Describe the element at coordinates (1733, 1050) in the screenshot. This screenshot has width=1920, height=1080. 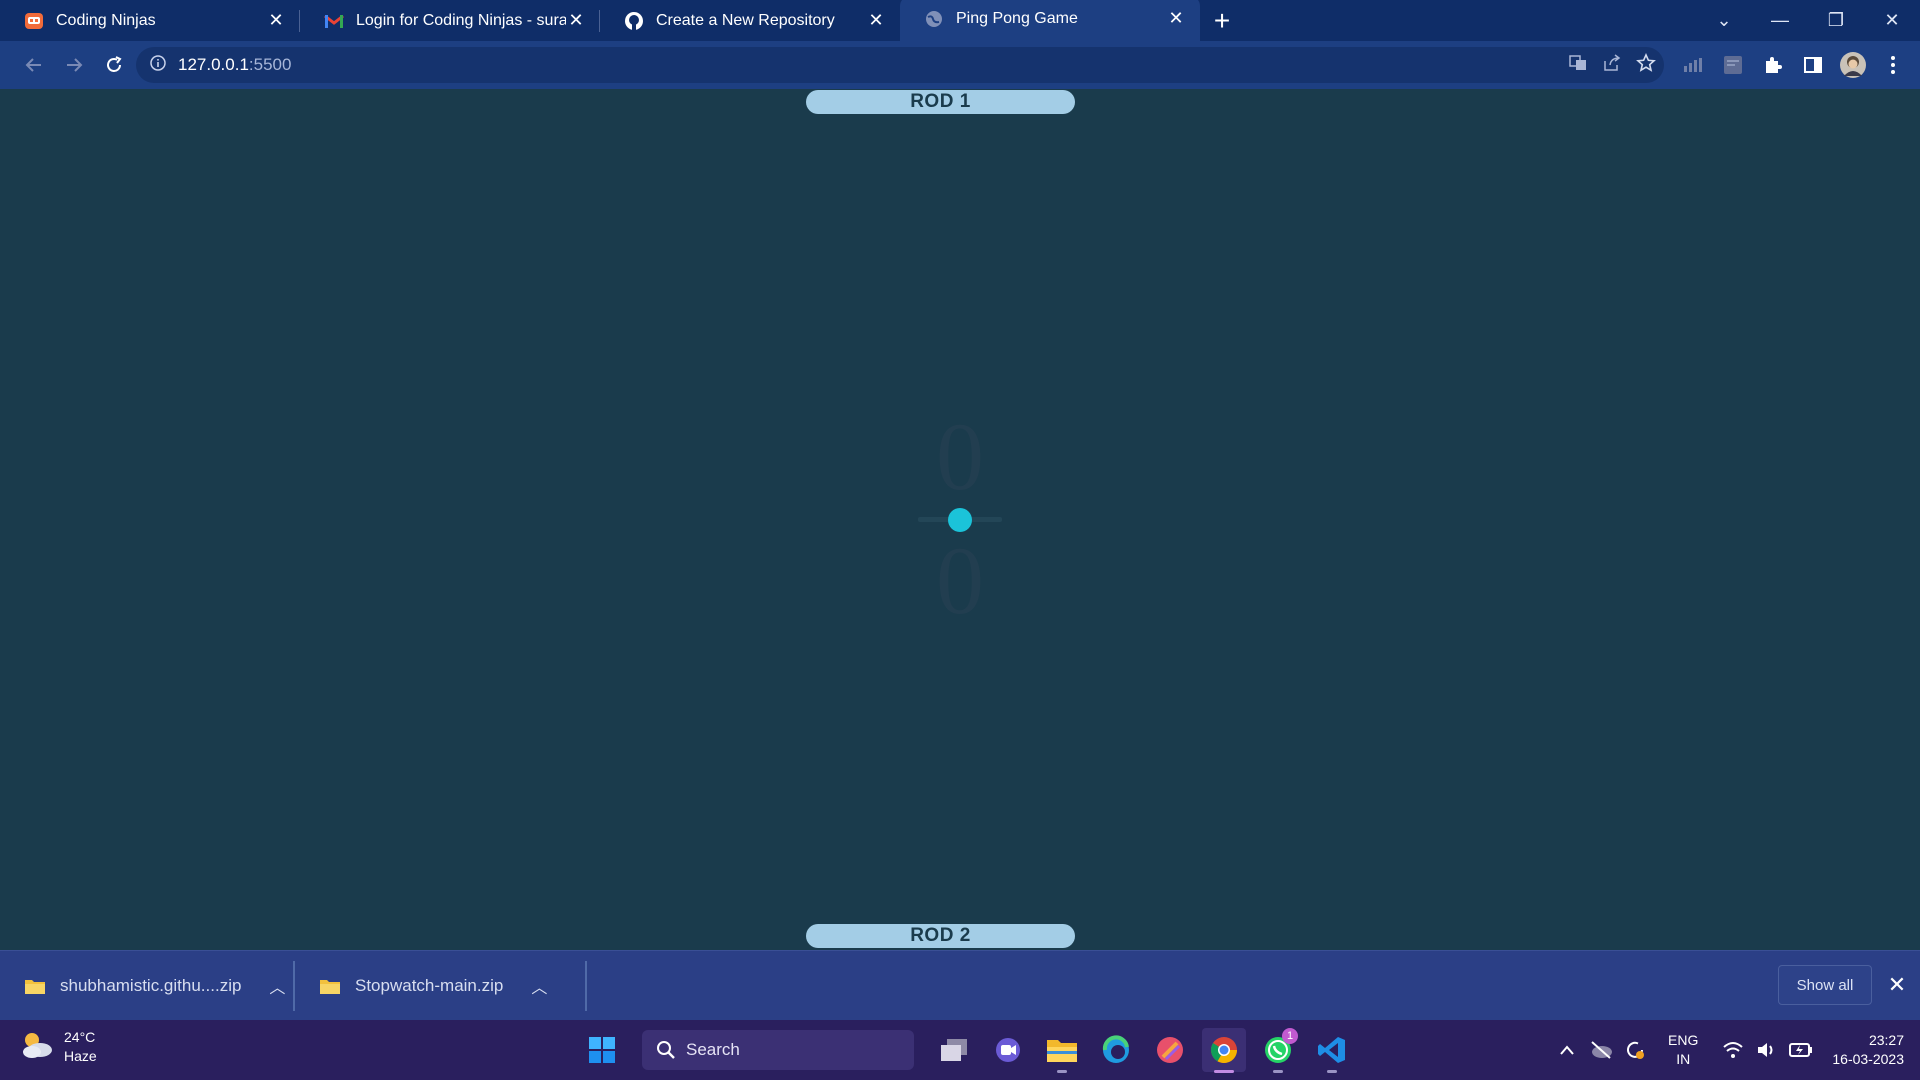
I see `wifi-icon` at that location.